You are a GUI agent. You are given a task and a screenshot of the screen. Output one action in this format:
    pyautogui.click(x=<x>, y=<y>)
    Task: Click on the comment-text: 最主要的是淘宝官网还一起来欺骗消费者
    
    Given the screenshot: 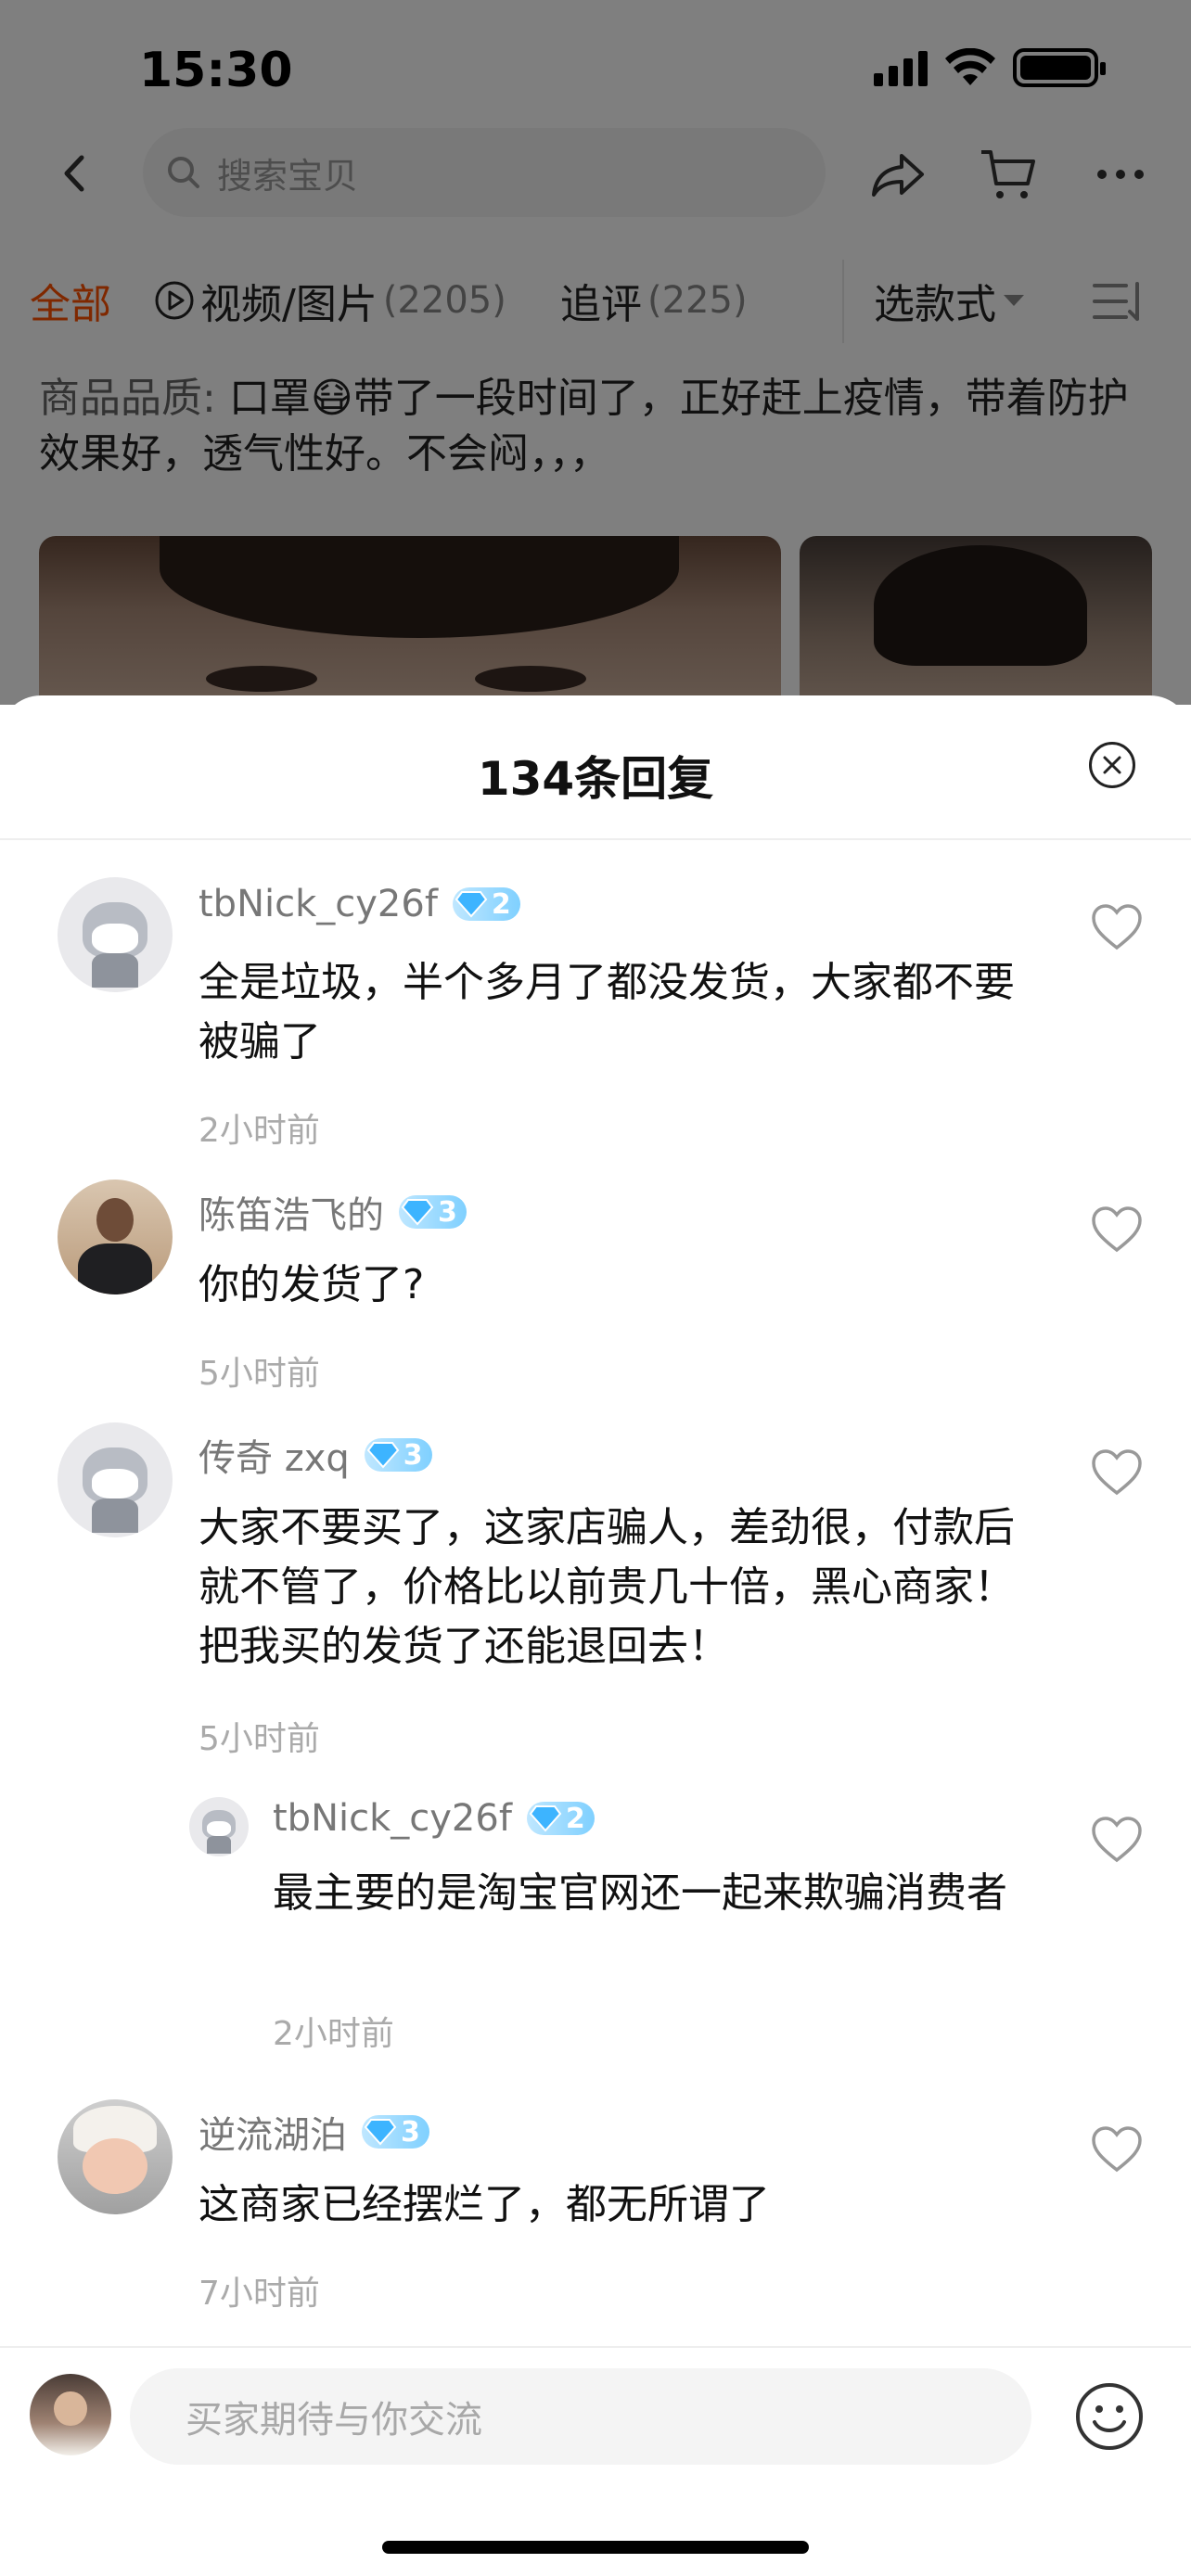 What is the action you would take?
    pyautogui.click(x=640, y=1893)
    